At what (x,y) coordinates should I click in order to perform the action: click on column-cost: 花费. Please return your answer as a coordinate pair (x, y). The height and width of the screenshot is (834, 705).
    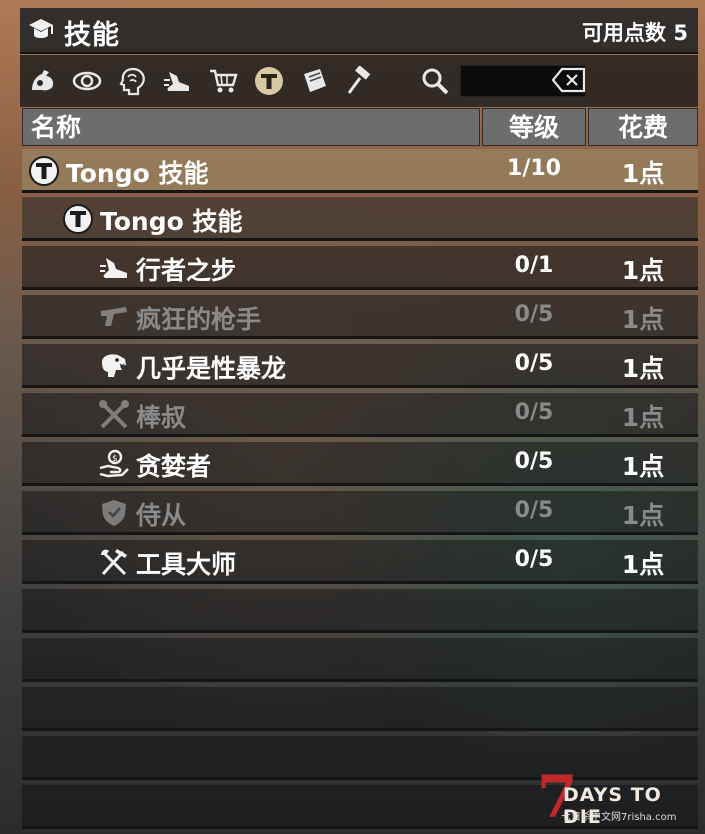
    Looking at the image, I should click on (643, 127).